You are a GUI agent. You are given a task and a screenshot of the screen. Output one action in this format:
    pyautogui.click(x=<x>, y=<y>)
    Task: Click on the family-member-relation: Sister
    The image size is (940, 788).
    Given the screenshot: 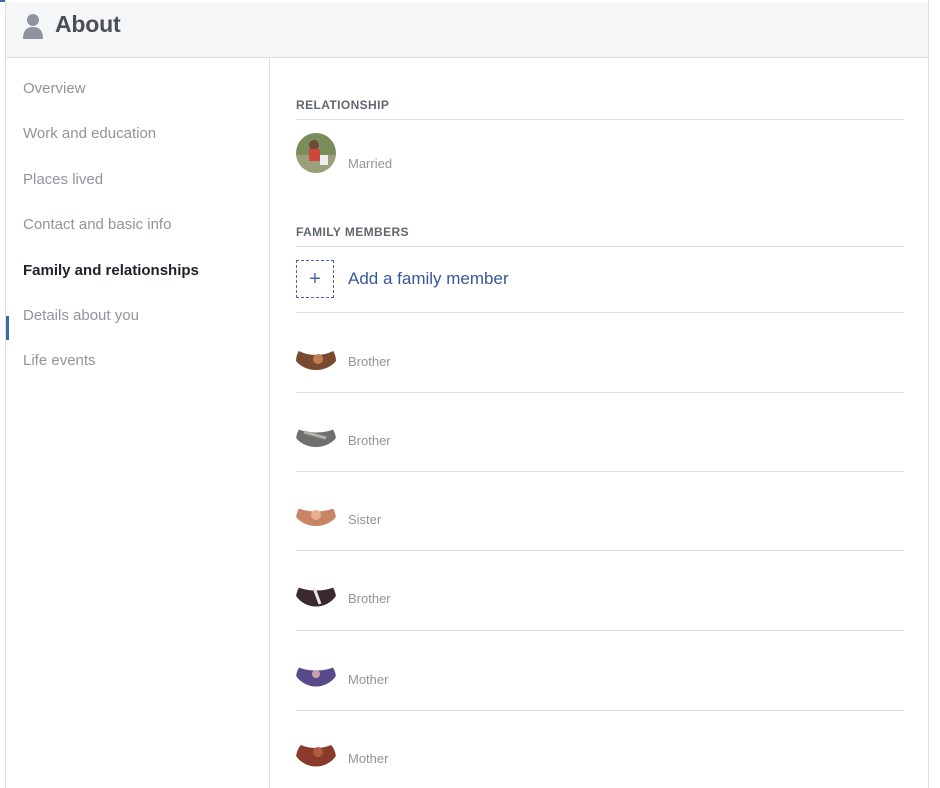 What is the action you would take?
    pyautogui.click(x=365, y=519)
    